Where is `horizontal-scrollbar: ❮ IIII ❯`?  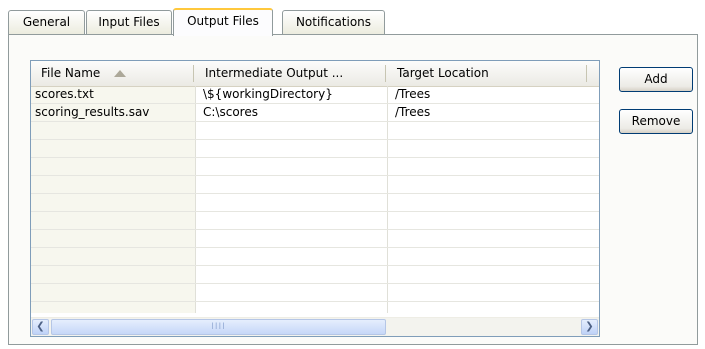
horizontal-scrollbar: ❮ IIII ❯ is located at coordinates (315, 326).